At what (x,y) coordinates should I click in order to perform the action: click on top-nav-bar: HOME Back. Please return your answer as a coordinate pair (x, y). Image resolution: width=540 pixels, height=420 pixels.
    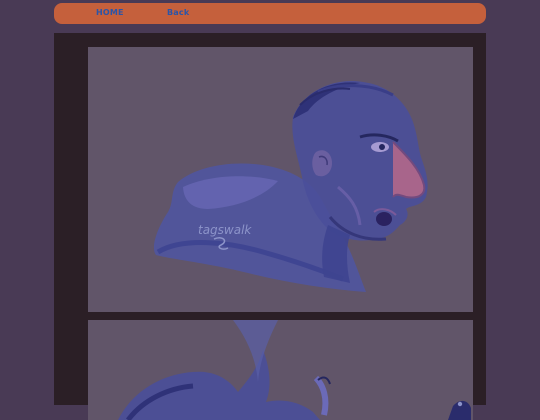
    Looking at the image, I should click on (270, 13).